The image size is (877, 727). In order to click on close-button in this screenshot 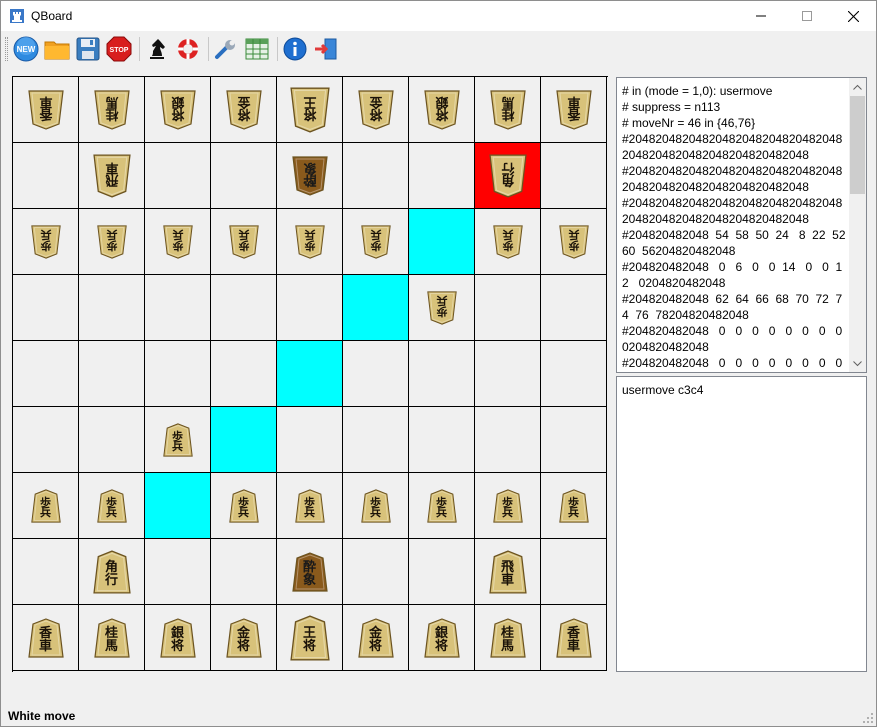, I will do `click(853, 16)`.